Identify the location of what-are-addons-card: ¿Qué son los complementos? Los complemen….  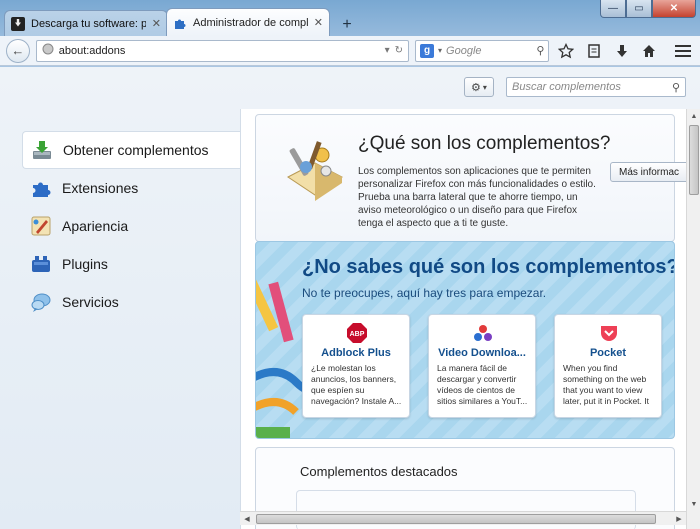
(470, 178).